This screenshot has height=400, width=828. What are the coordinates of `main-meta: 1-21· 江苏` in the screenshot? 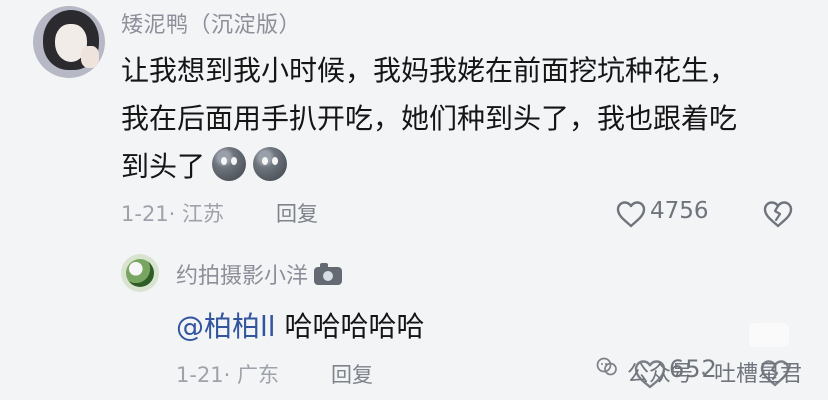 It's located at (173, 214).